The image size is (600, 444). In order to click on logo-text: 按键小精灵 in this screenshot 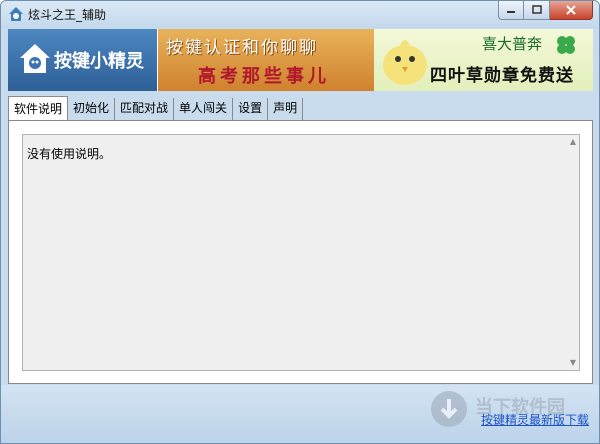, I will do `click(99, 61)`.